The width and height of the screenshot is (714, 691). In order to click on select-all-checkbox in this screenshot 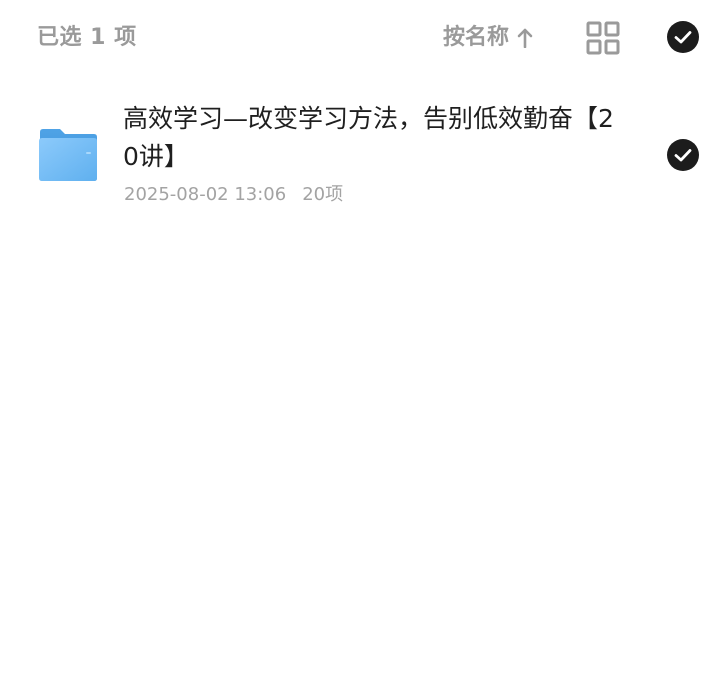, I will do `click(683, 37)`.